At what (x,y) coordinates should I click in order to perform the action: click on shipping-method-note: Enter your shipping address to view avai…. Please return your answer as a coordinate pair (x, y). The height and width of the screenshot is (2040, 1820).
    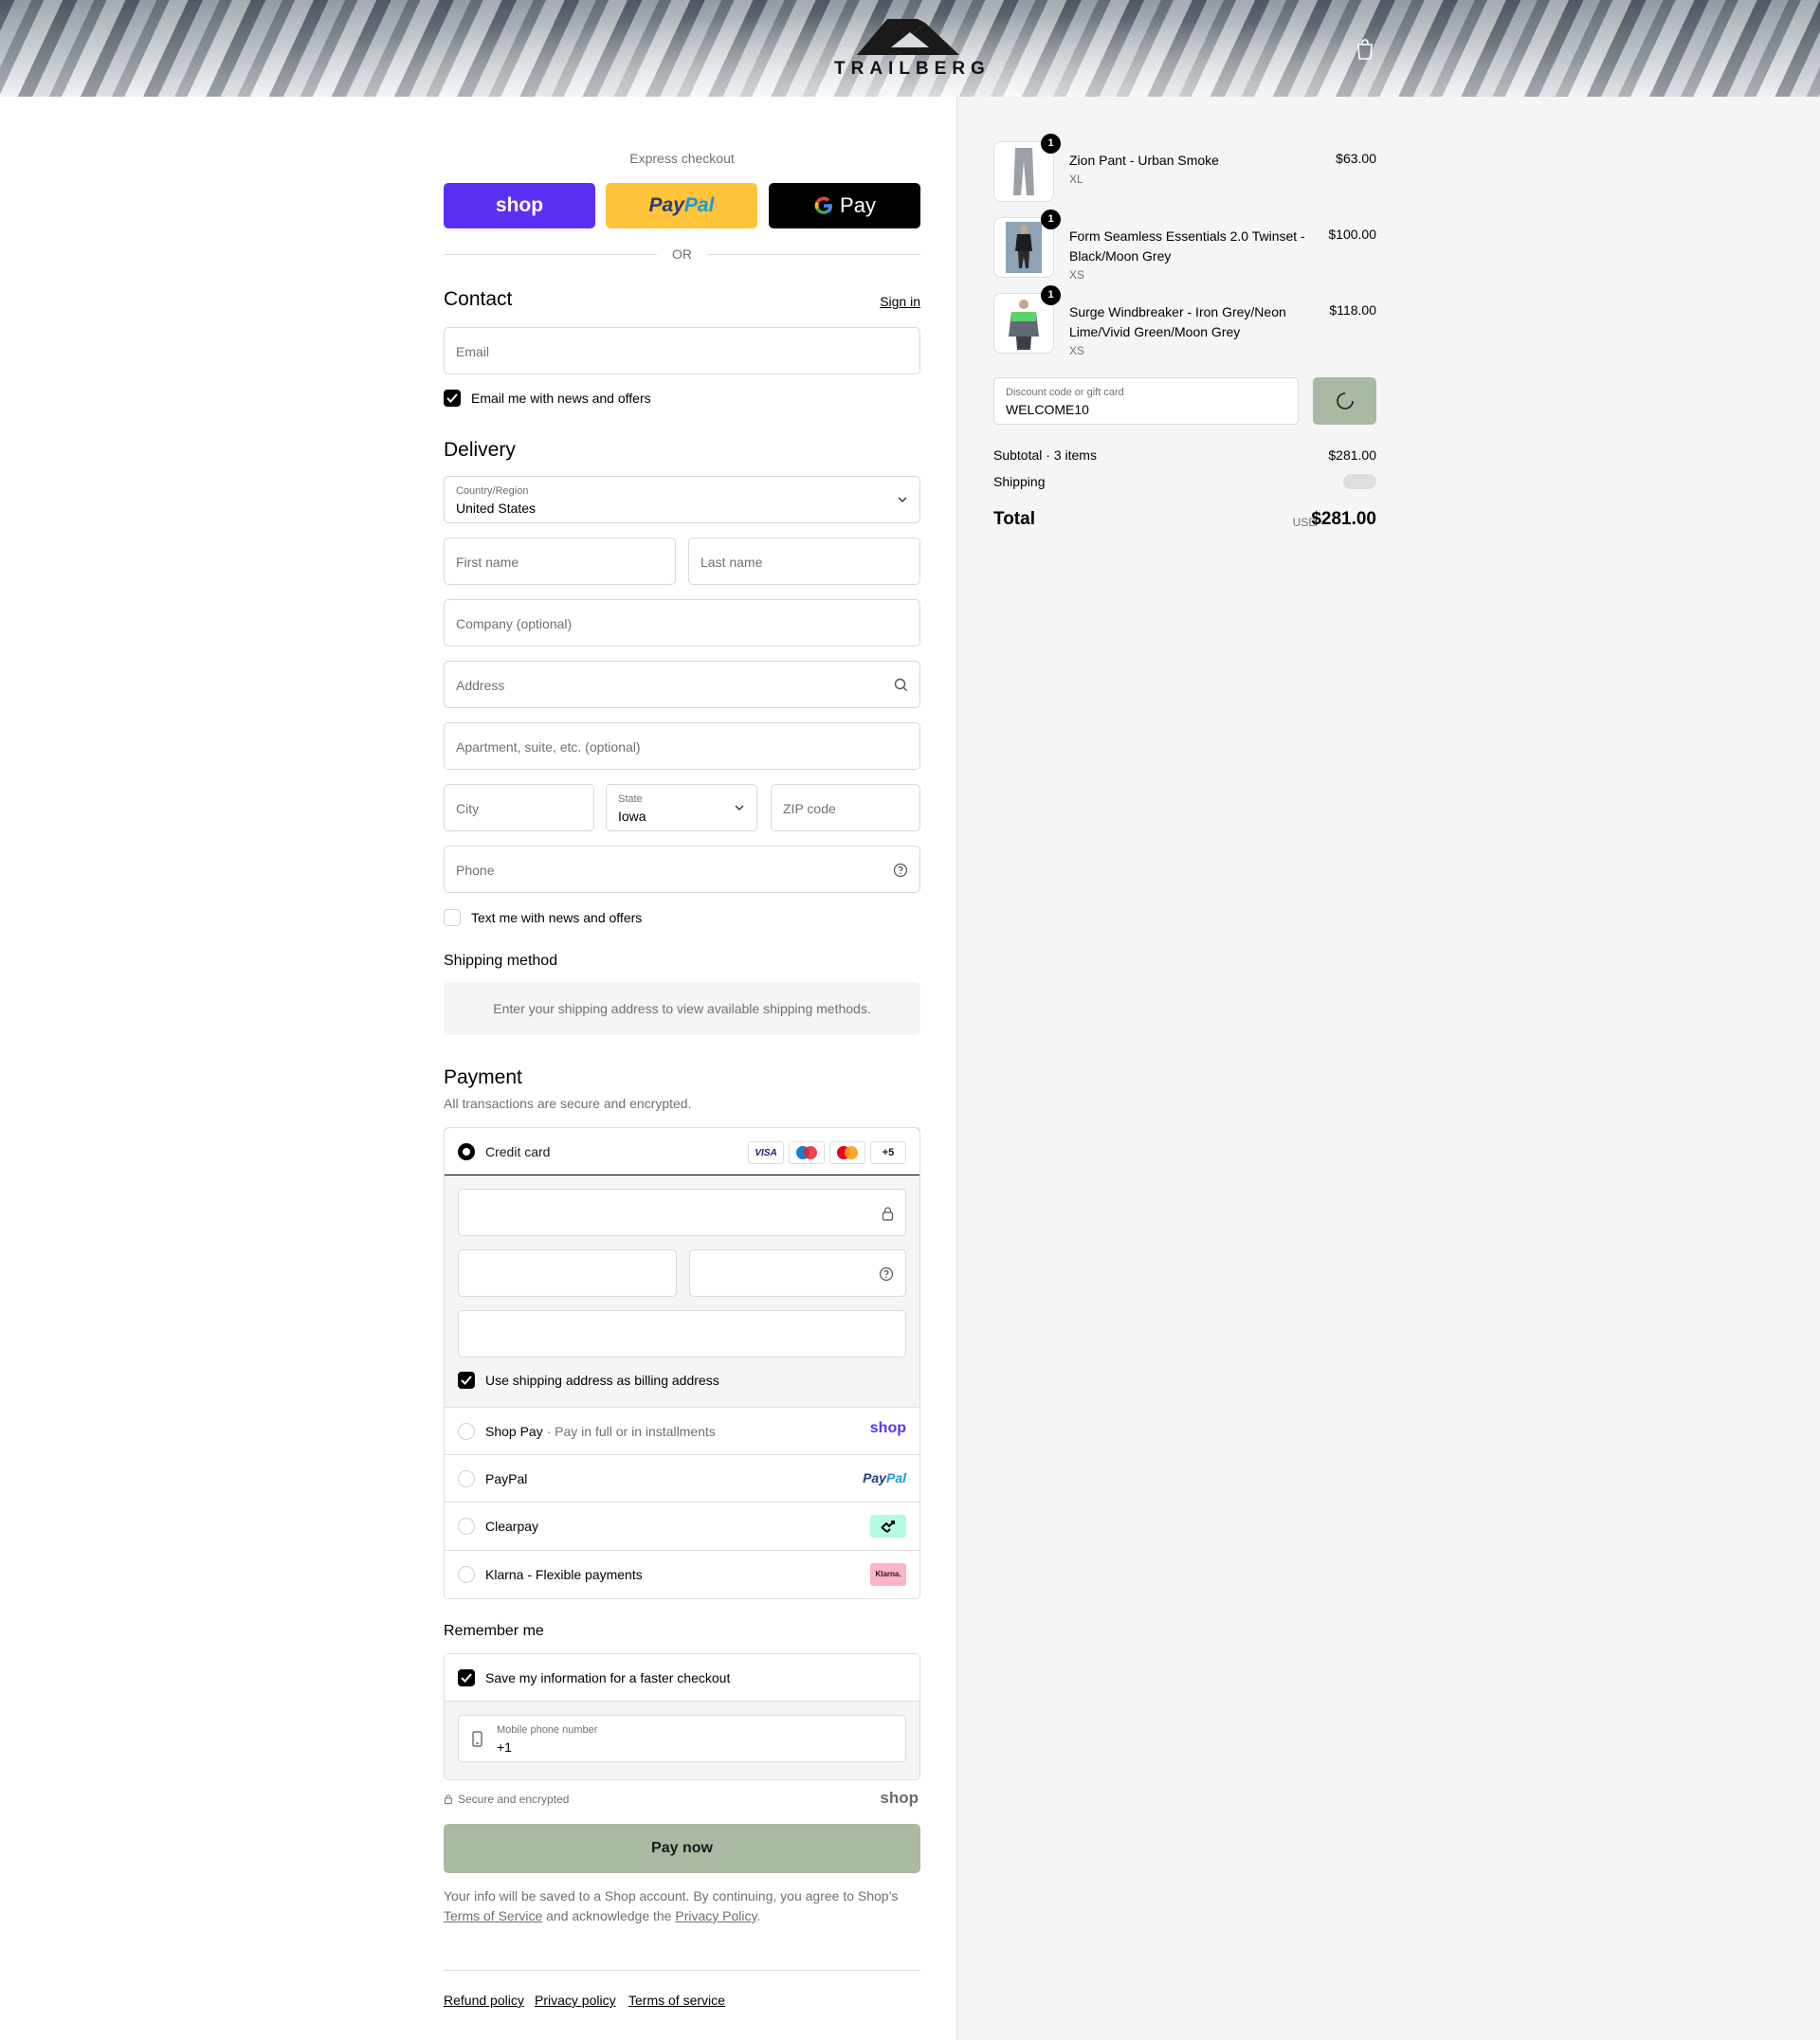
    Looking at the image, I should click on (682, 1009).